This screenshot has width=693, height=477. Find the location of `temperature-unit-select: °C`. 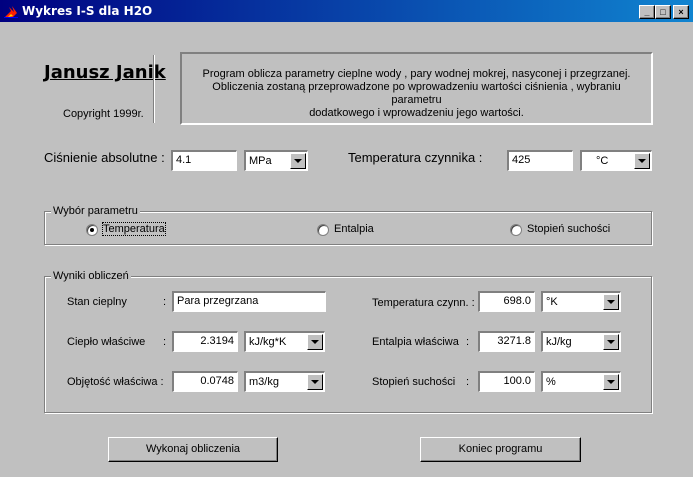

temperature-unit-select: °C is located at coordinates (616, 160).